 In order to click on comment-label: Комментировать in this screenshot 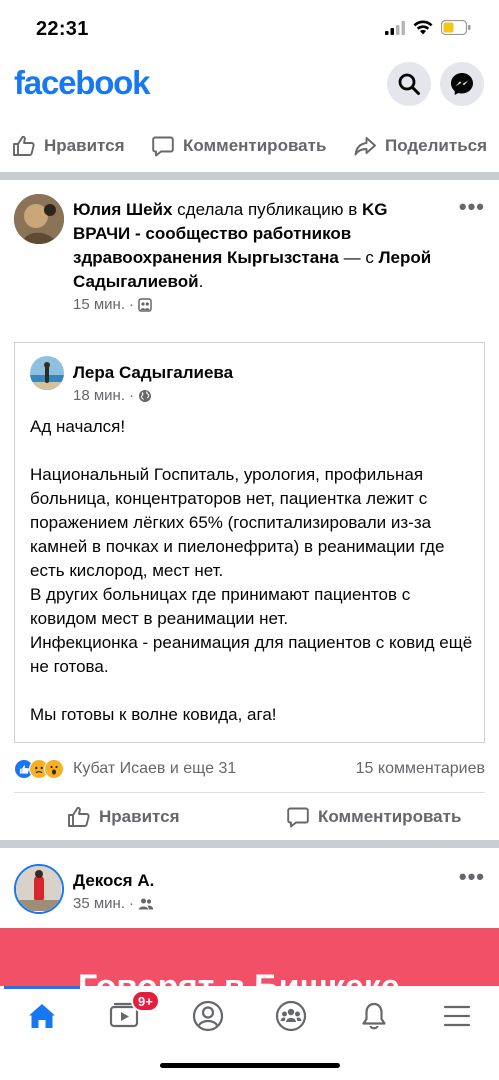, I will do `click(255, 145)`.